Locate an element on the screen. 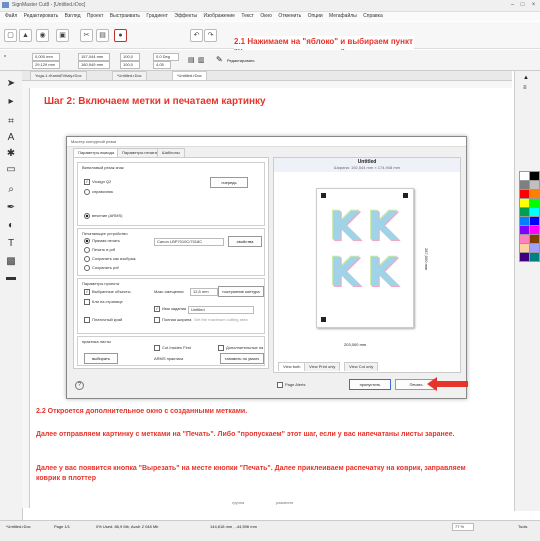 The width and height of the screenshot is (540, 541). paint-icon: ✱ is located at coordinates (11, 154).